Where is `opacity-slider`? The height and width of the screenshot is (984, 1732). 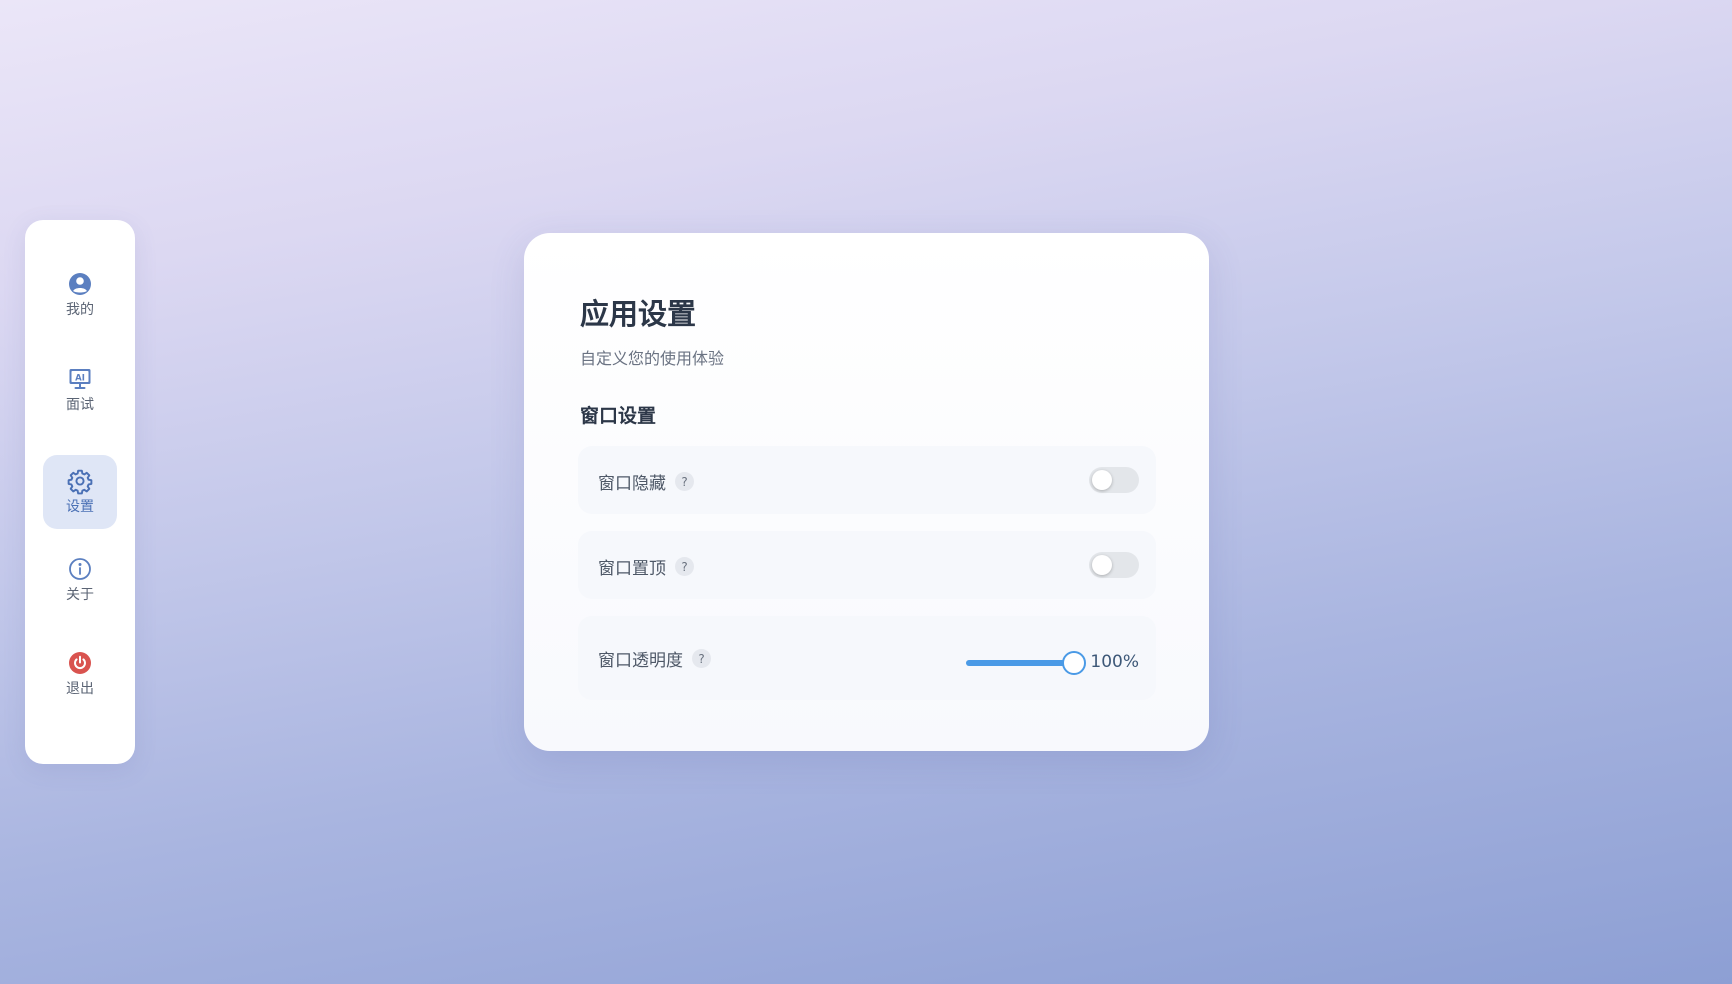
opacity-slider is located at coordinates (1026, 663).